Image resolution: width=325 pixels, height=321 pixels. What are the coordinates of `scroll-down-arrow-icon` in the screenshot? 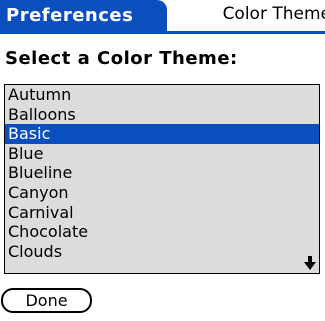 It's located at (310, 263).